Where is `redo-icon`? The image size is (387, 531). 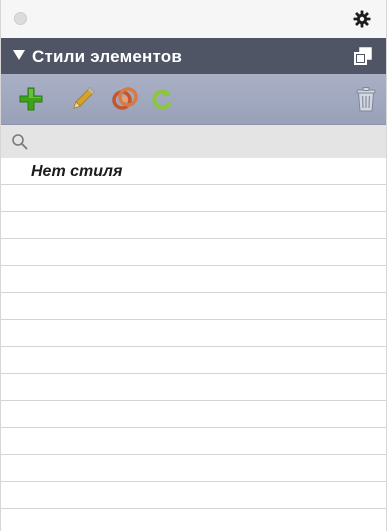
redo-icon is located at coordinates (163, 99).